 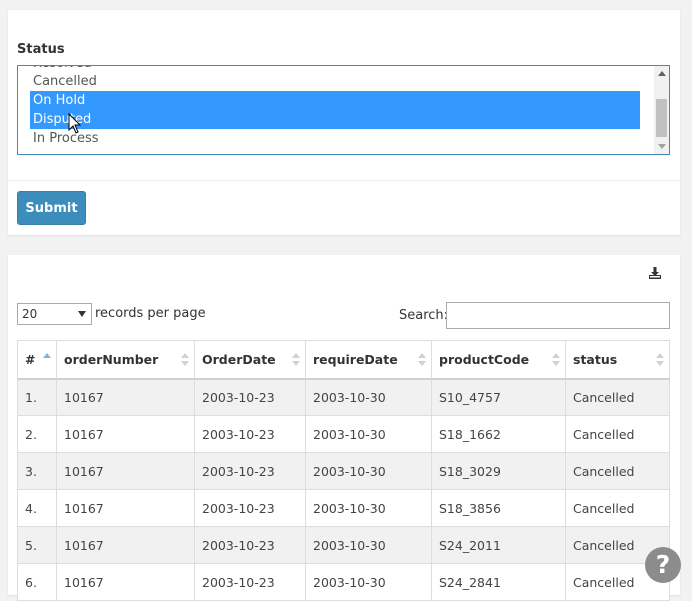 I want to click on column-header-orderdate: OrderDate, so click(x=250, y=360).